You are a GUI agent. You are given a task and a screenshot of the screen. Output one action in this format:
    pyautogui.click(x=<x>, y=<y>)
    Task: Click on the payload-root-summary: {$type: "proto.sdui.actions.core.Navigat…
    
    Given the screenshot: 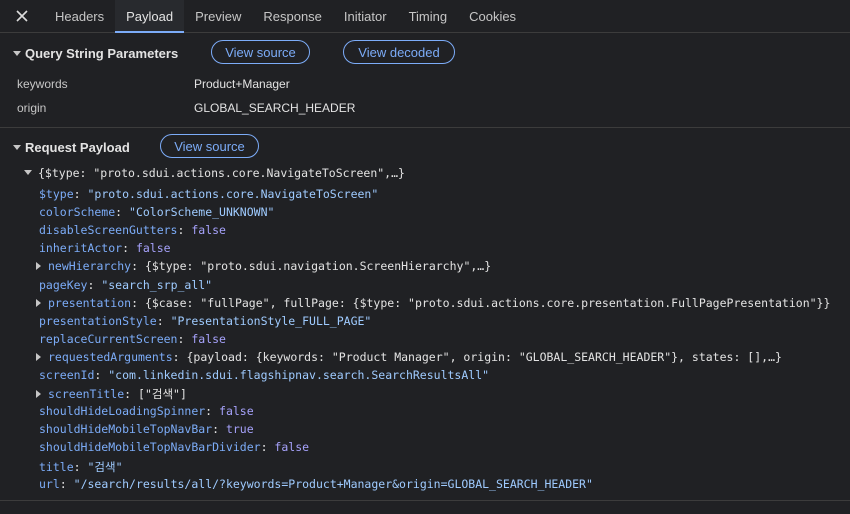 What is the action you would take?
    pyautogui.click(x=221, y=173)
    